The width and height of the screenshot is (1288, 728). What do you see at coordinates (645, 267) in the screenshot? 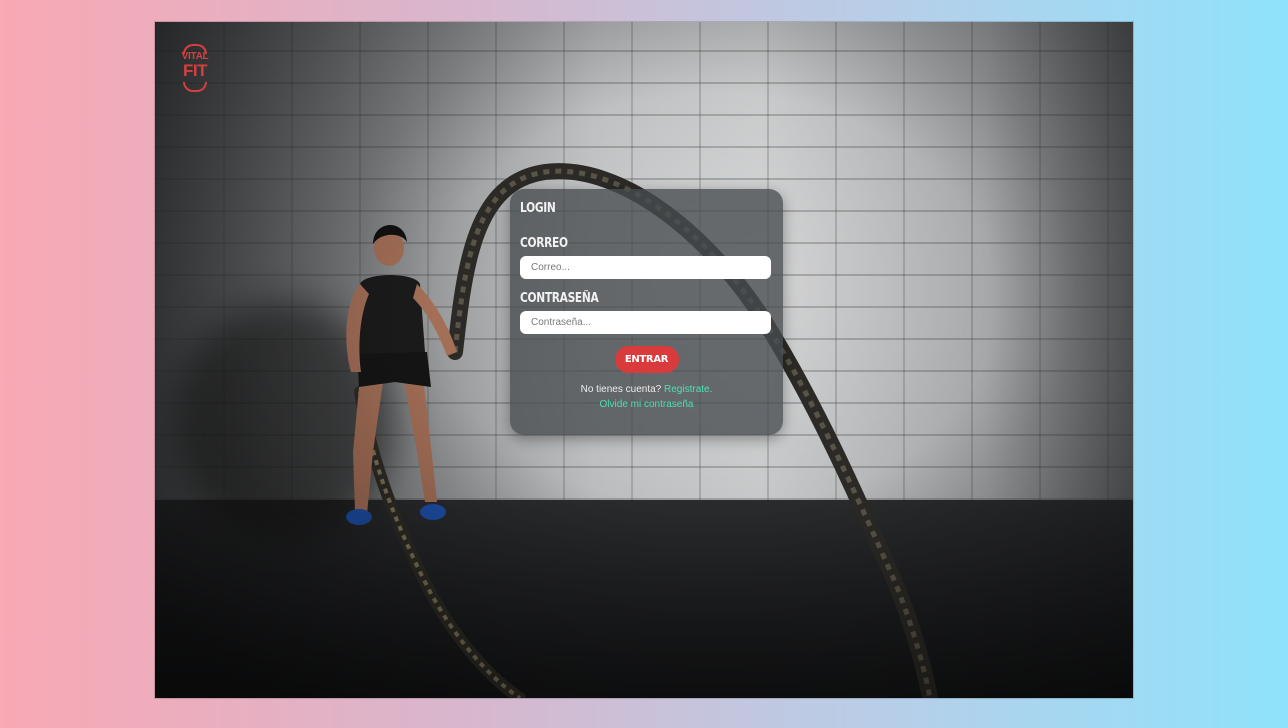
I see `email-field` at bounding box center [645, 267].